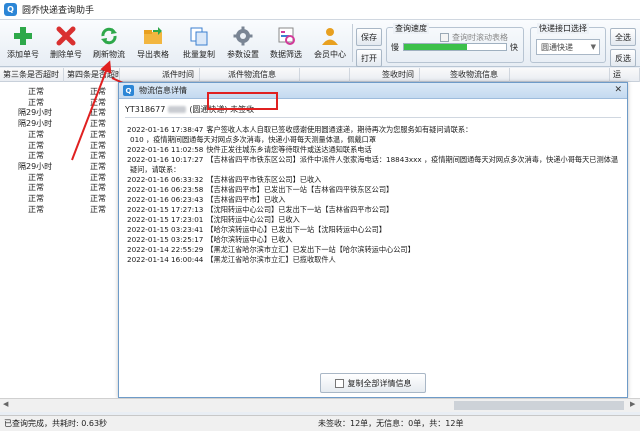 This screenshot has height=431, width=640. I want to click on header-dispatch-time: 派件时间, so click(160, 75).